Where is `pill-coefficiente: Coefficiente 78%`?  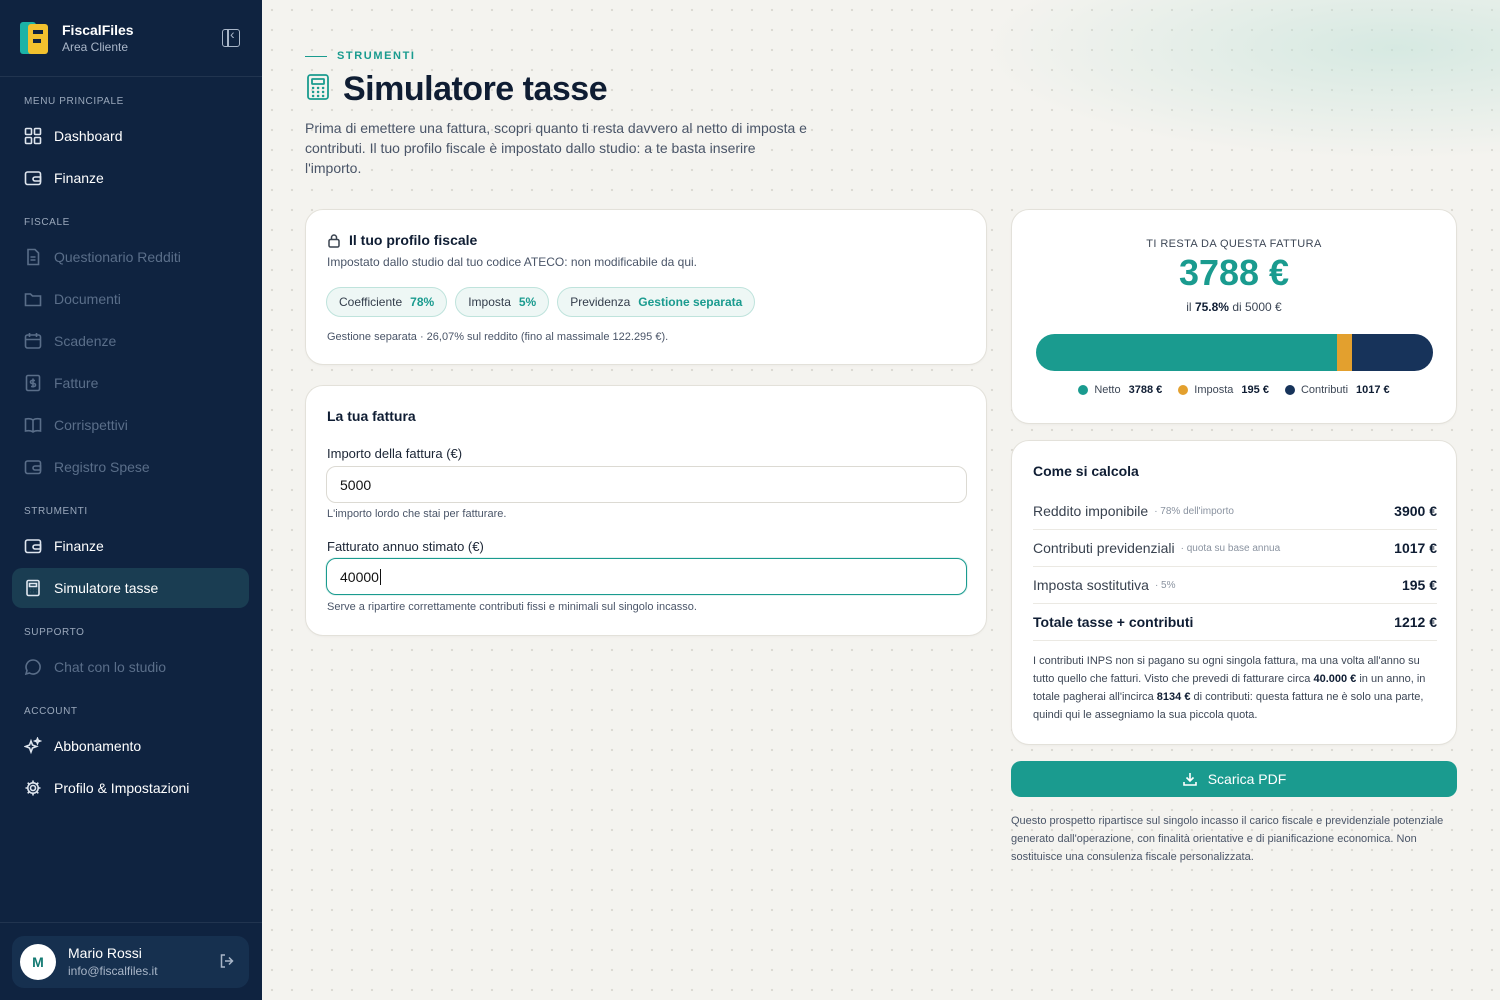
pill-coefficiente: Coefficiente 78% is located at coordinates (387, 302).